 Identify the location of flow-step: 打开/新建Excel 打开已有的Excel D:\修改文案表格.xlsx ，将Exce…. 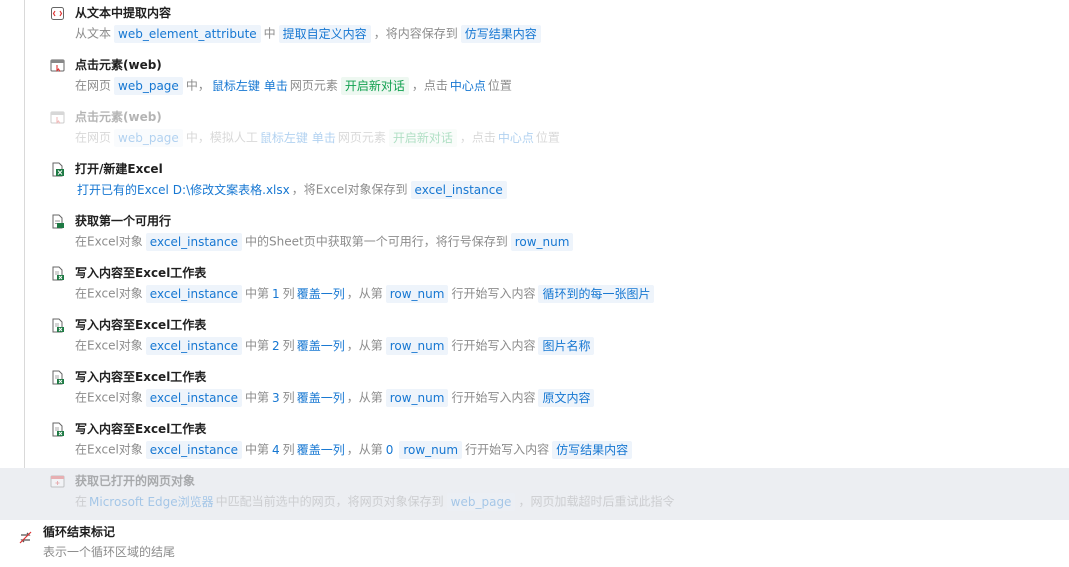
(534, 182).